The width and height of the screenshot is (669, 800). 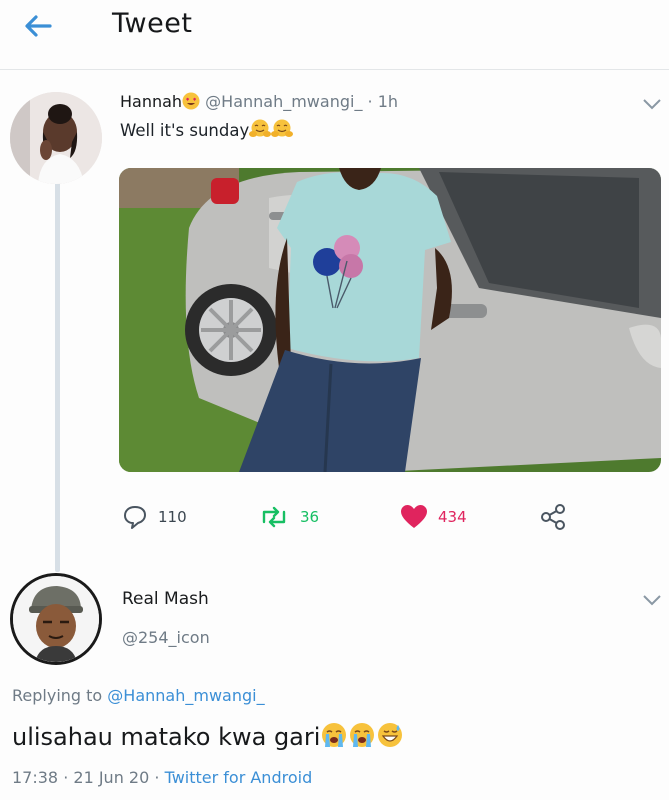 What do you see at coordinates (191, 101) in the screenshot?
I see `heart-eyes-emoji-icon` at bounding box center [191, 101].